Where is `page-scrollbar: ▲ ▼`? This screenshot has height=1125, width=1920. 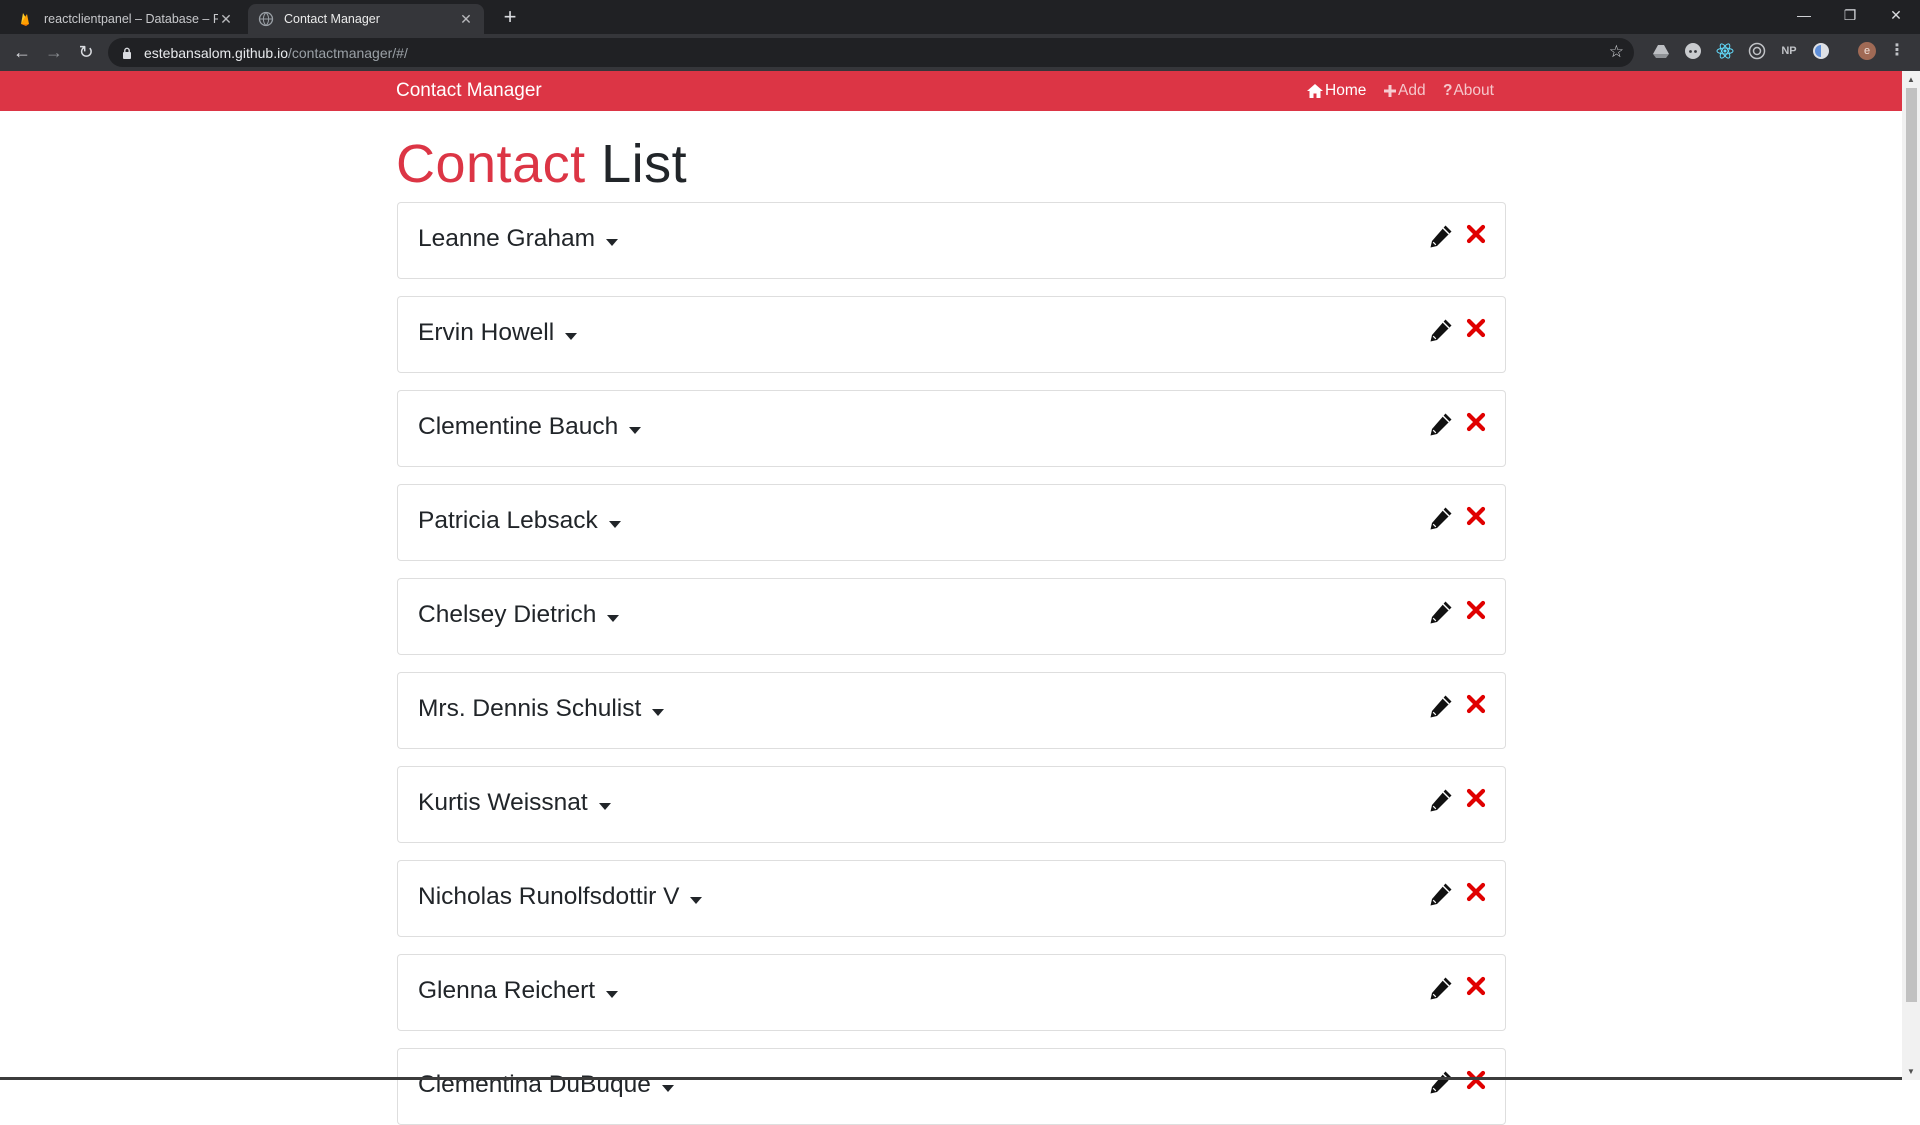 page-scrollbar: ▲ ▼ is located at coordinates (1911, 575).